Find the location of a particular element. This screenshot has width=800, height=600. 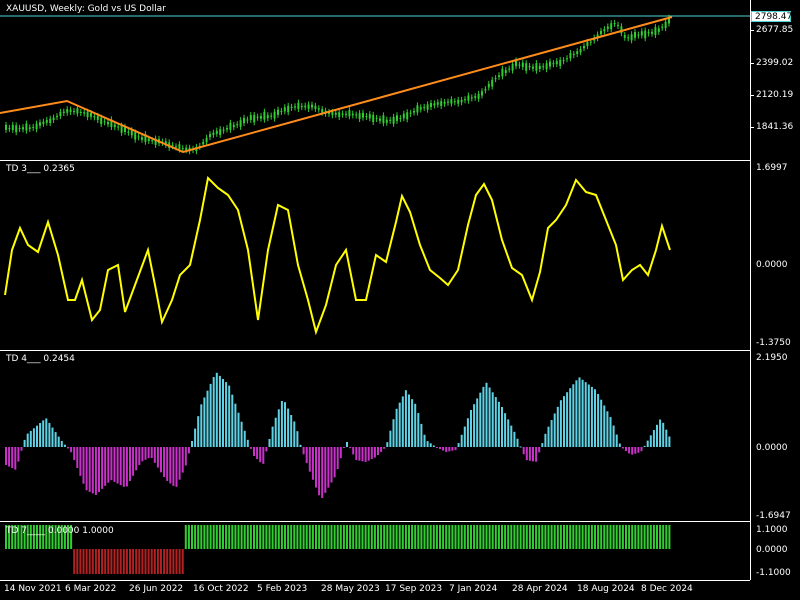

td7-axis-label: 1.1000 is located at coordinates (772, 530).